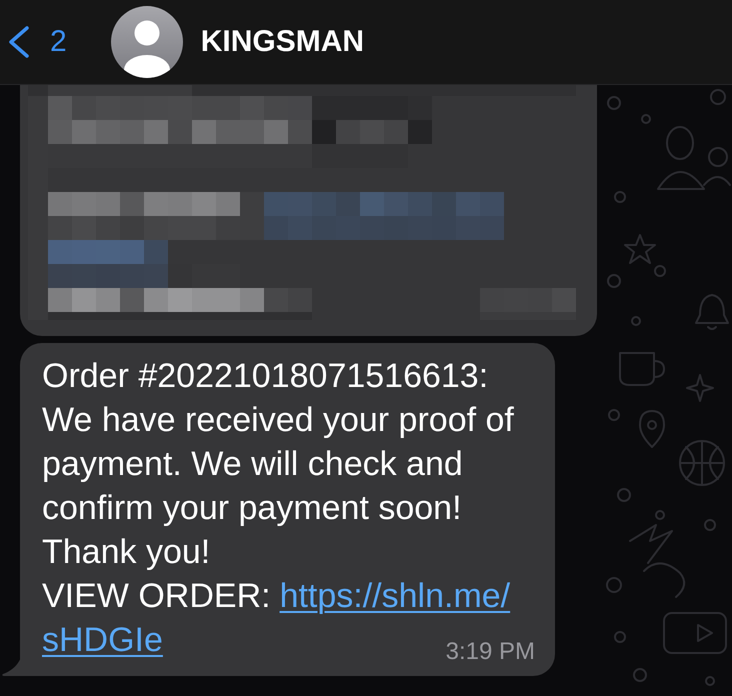 This screenshot has width=732, height=696. Describe the element at coordinates (395, 596) in the screenshot. I see `order-link: https://shln.me/` at that location.